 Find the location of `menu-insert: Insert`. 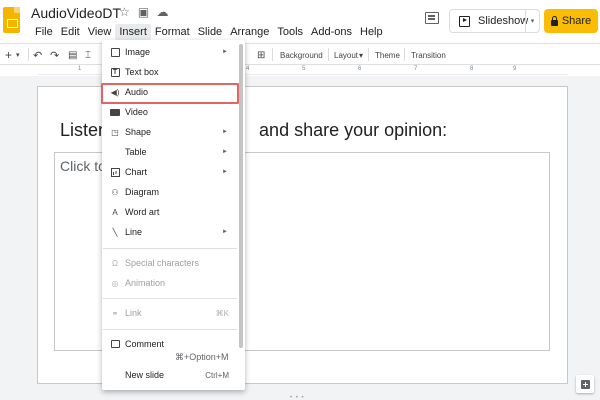

menu-insert: Insert is located at coordinates (133, 32).